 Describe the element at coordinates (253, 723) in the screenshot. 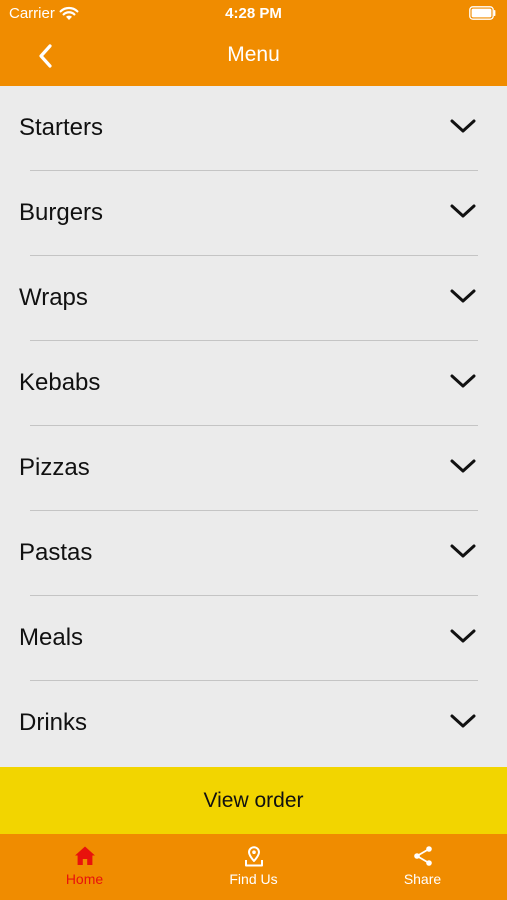

I see `menu-category-drinks: Drinks` at that location.